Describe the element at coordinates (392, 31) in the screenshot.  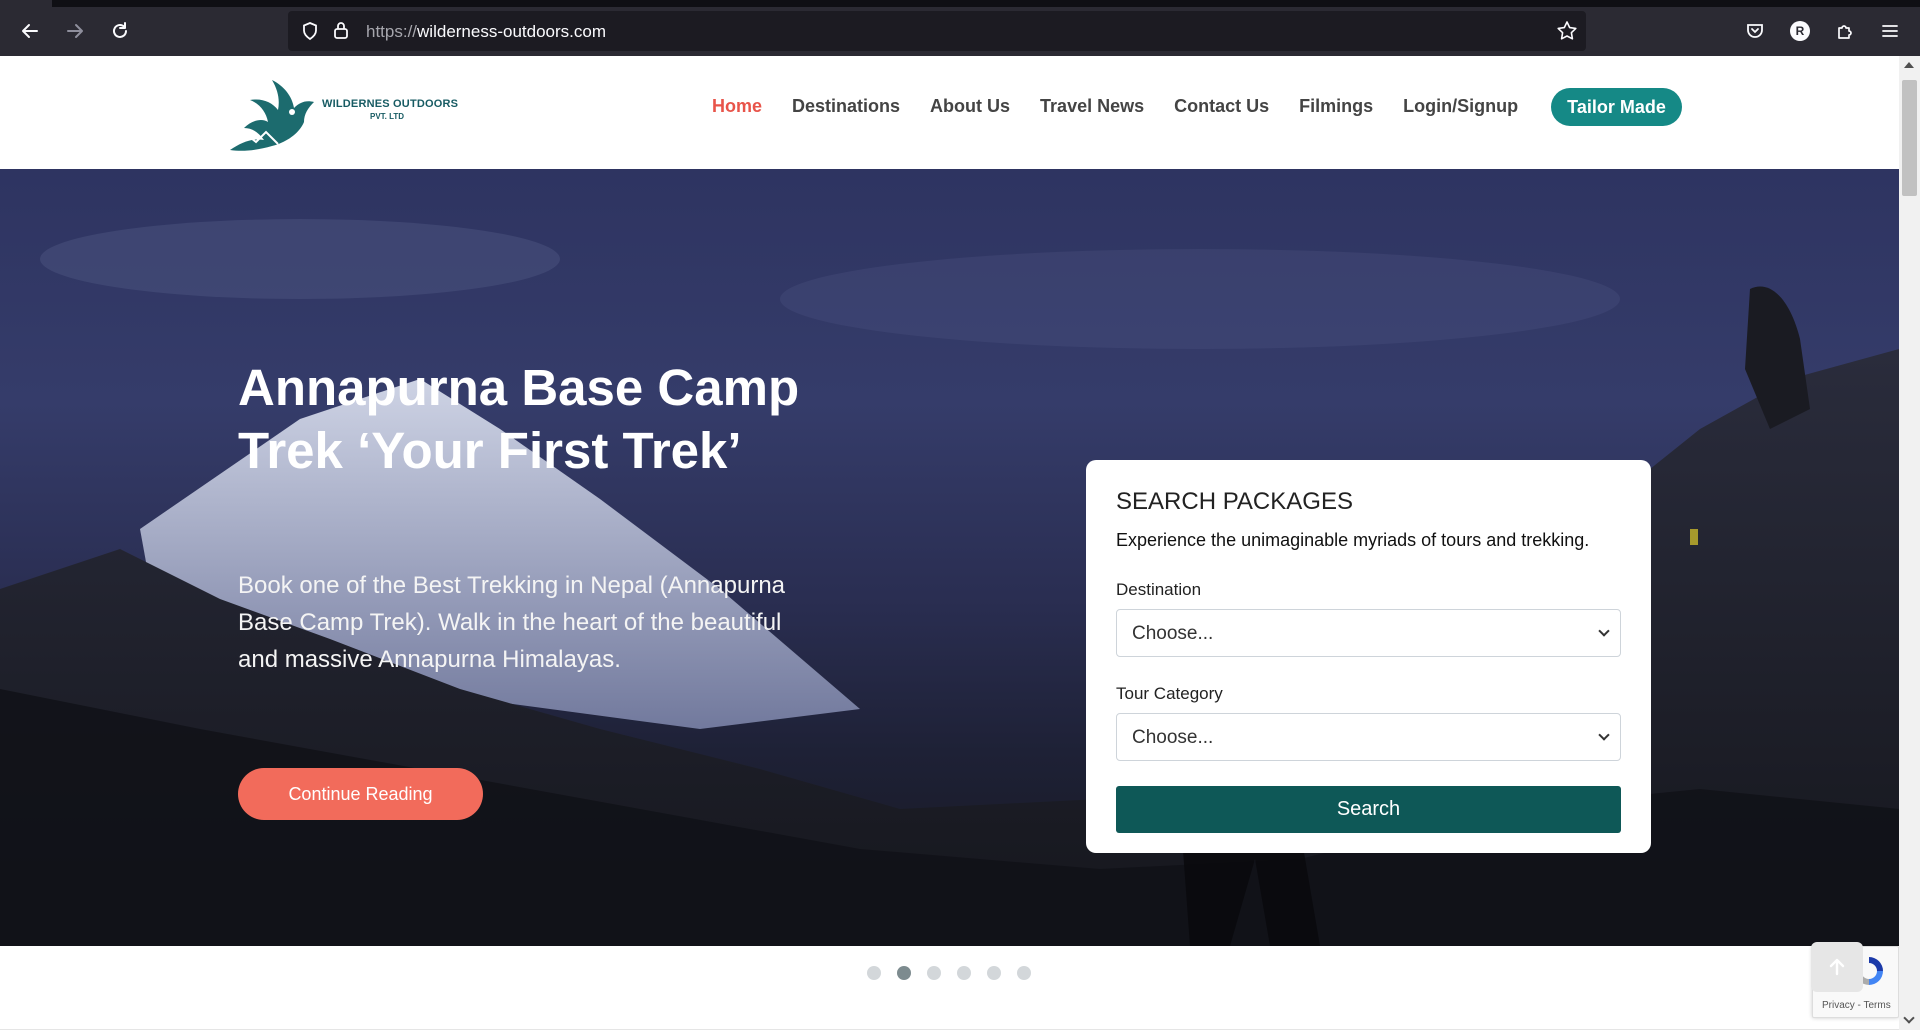
I see `url-protocol: https://` at that location.